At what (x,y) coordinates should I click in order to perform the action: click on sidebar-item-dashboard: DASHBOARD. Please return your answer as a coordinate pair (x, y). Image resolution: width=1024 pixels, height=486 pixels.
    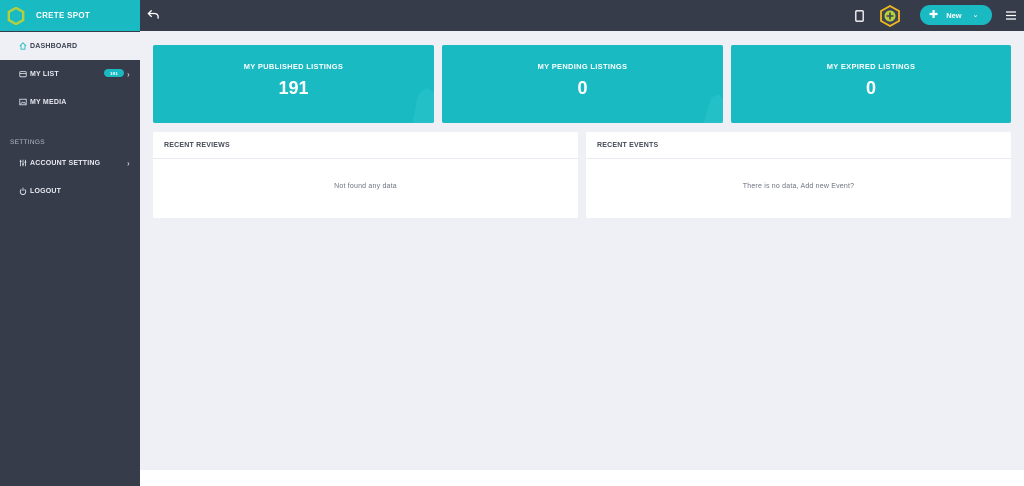
    Looking at the image, I should click on (70, 46).